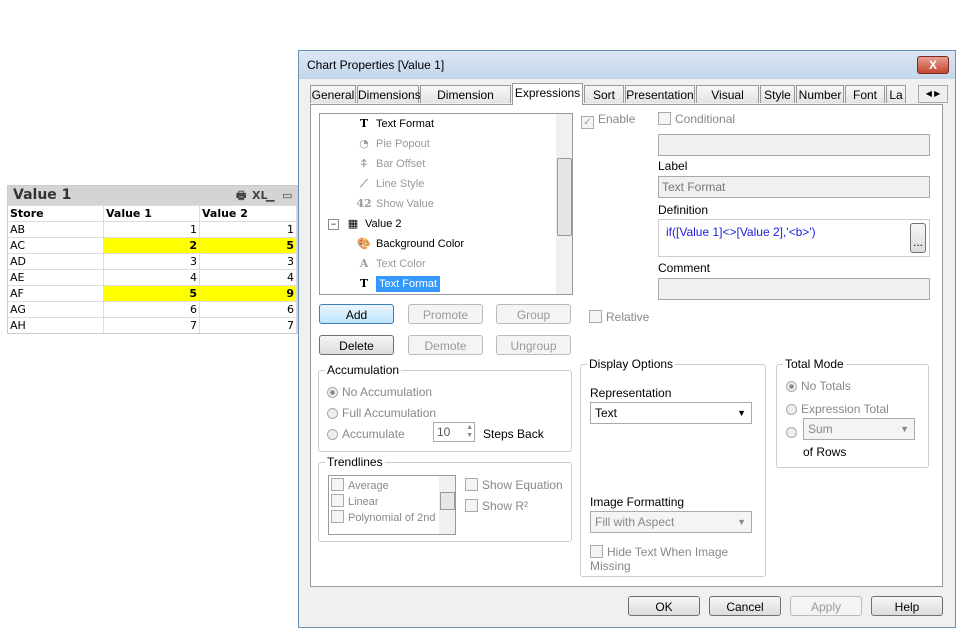 The height and width of the screenshot is (630, 959). Describe the element at coordinates (865, 94) in the screenshot. I see `tab-font: Font` at that location.